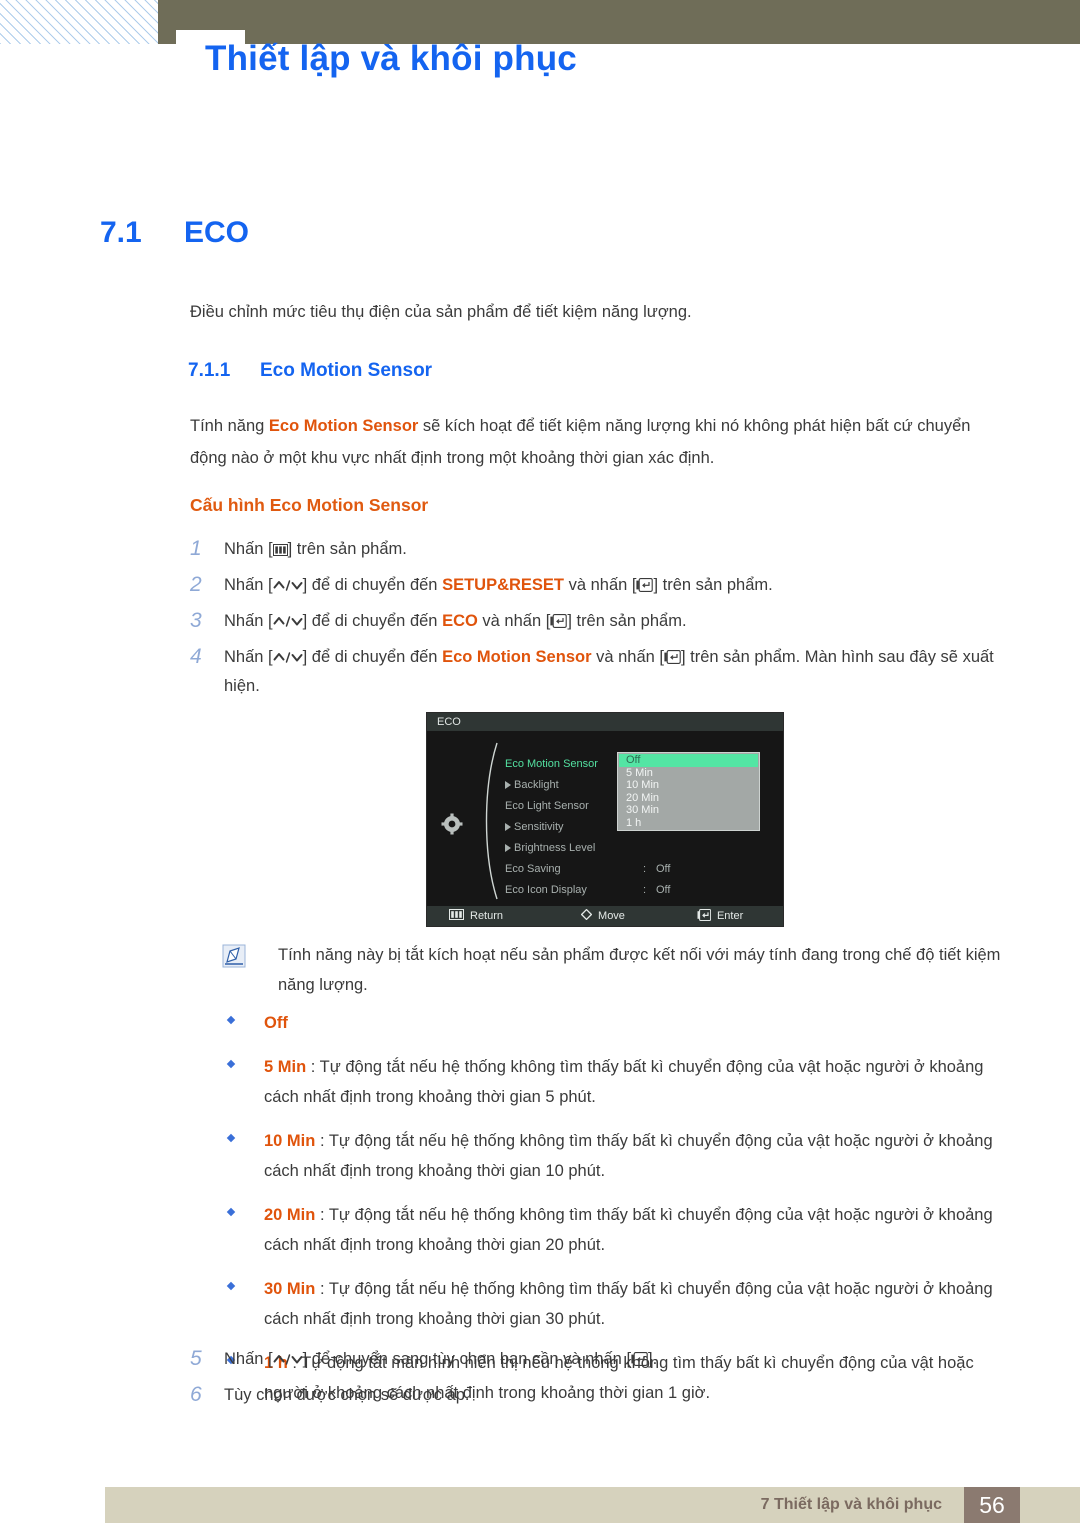 Image resolution: width=1080 pixels, height=1527 pixels. What do you see at coordinates (288, 657) in the screenshot?
I see `up-down-arrows-icon` at bounding box center [288, 657].